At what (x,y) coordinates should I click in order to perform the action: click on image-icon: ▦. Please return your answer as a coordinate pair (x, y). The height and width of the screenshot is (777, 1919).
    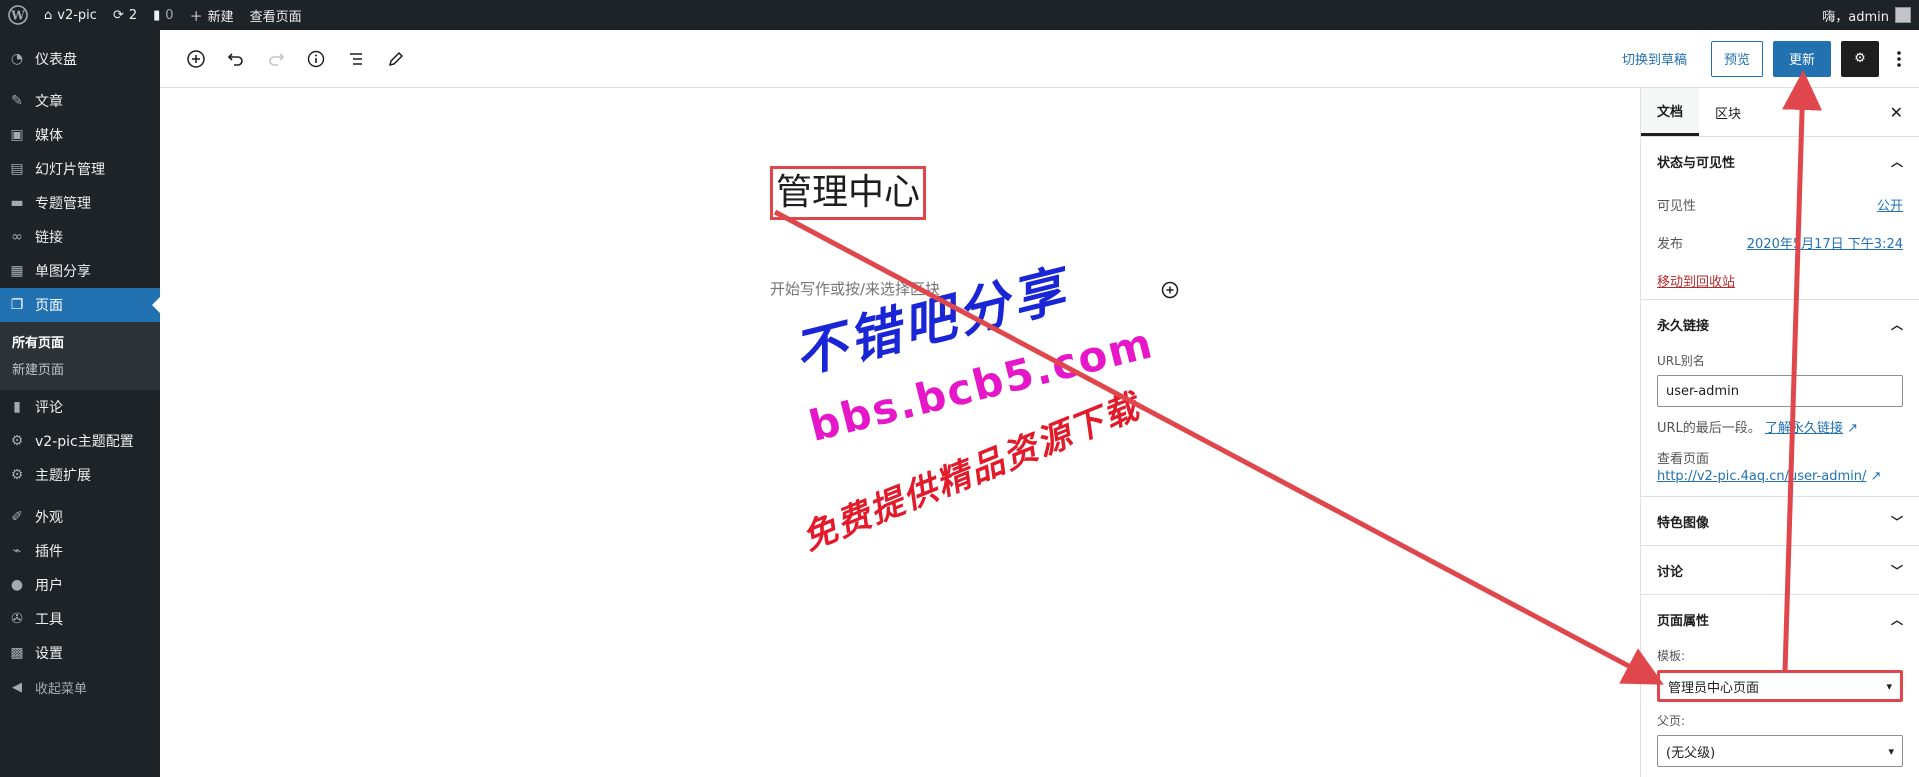
    Looking at the image, I should click on (17, 271).